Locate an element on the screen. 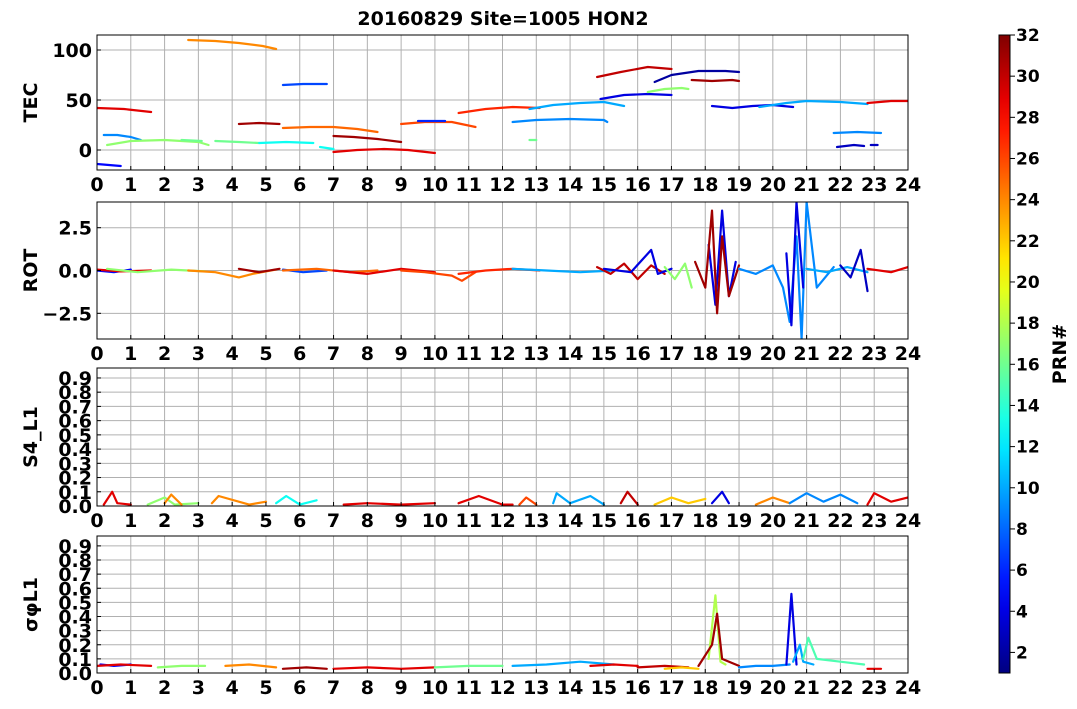 Image resolution: width=1077 pixels, height=709 pixels. colorbar-tick-label: 2 is located at coordinates (1022, 653).